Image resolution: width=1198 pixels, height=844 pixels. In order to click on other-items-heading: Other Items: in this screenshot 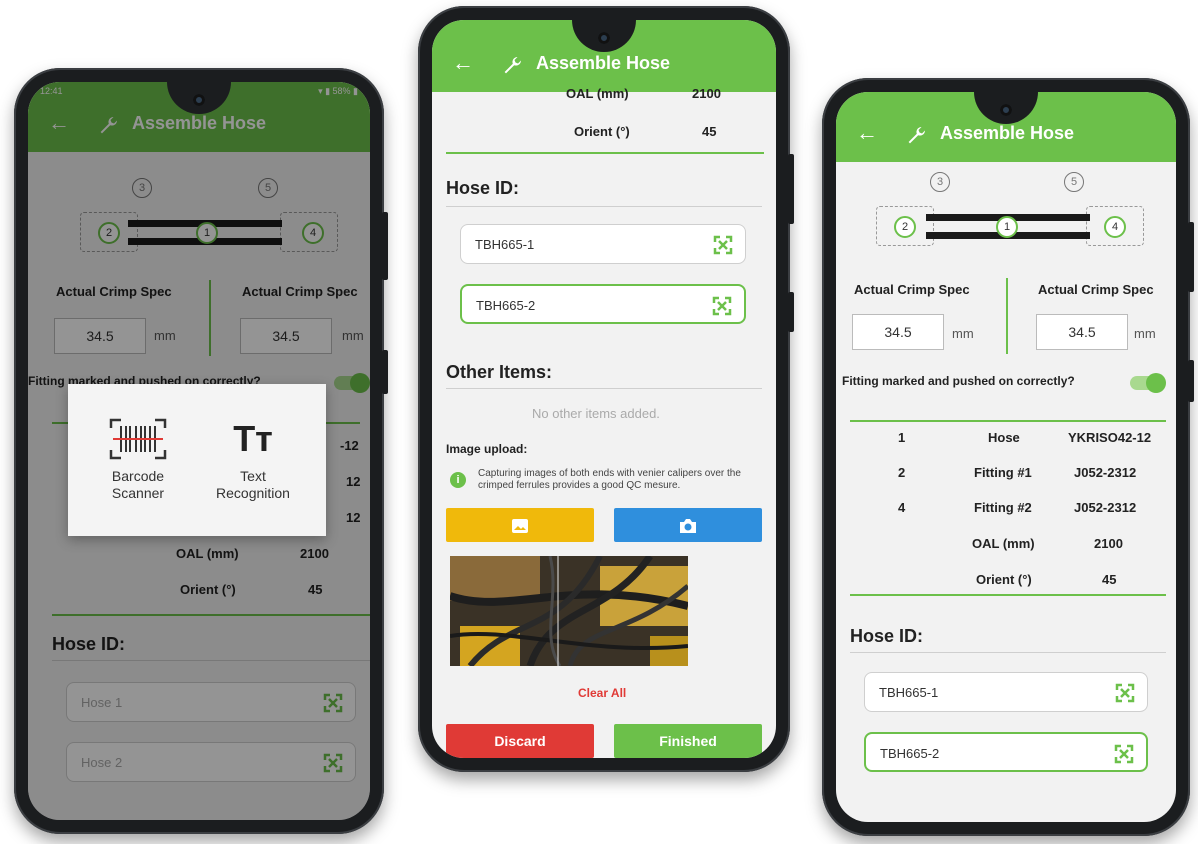, I will do `click(499, 372)`.